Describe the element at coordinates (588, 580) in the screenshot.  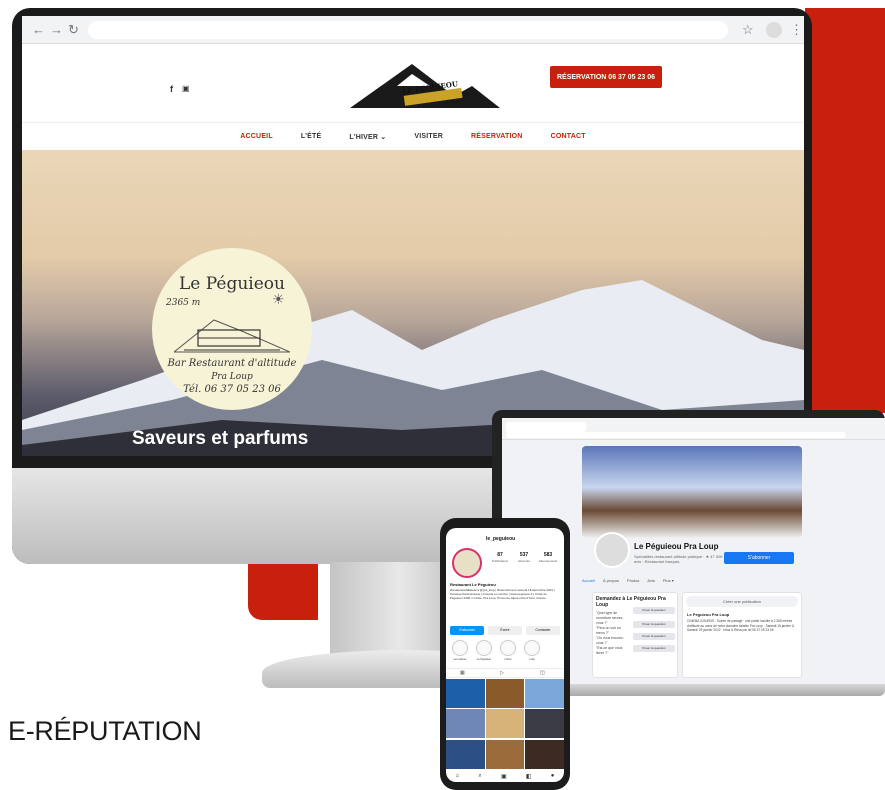
I see `tab-accueil: Accueil` at that location.